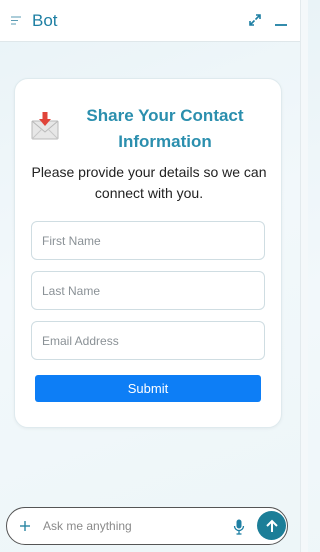 Image resolution: width=320 pixels, height=552 pixels. Describe the element at coordinates (150, 21) in the screenshot. I see `chat-header: Bot` at that location.